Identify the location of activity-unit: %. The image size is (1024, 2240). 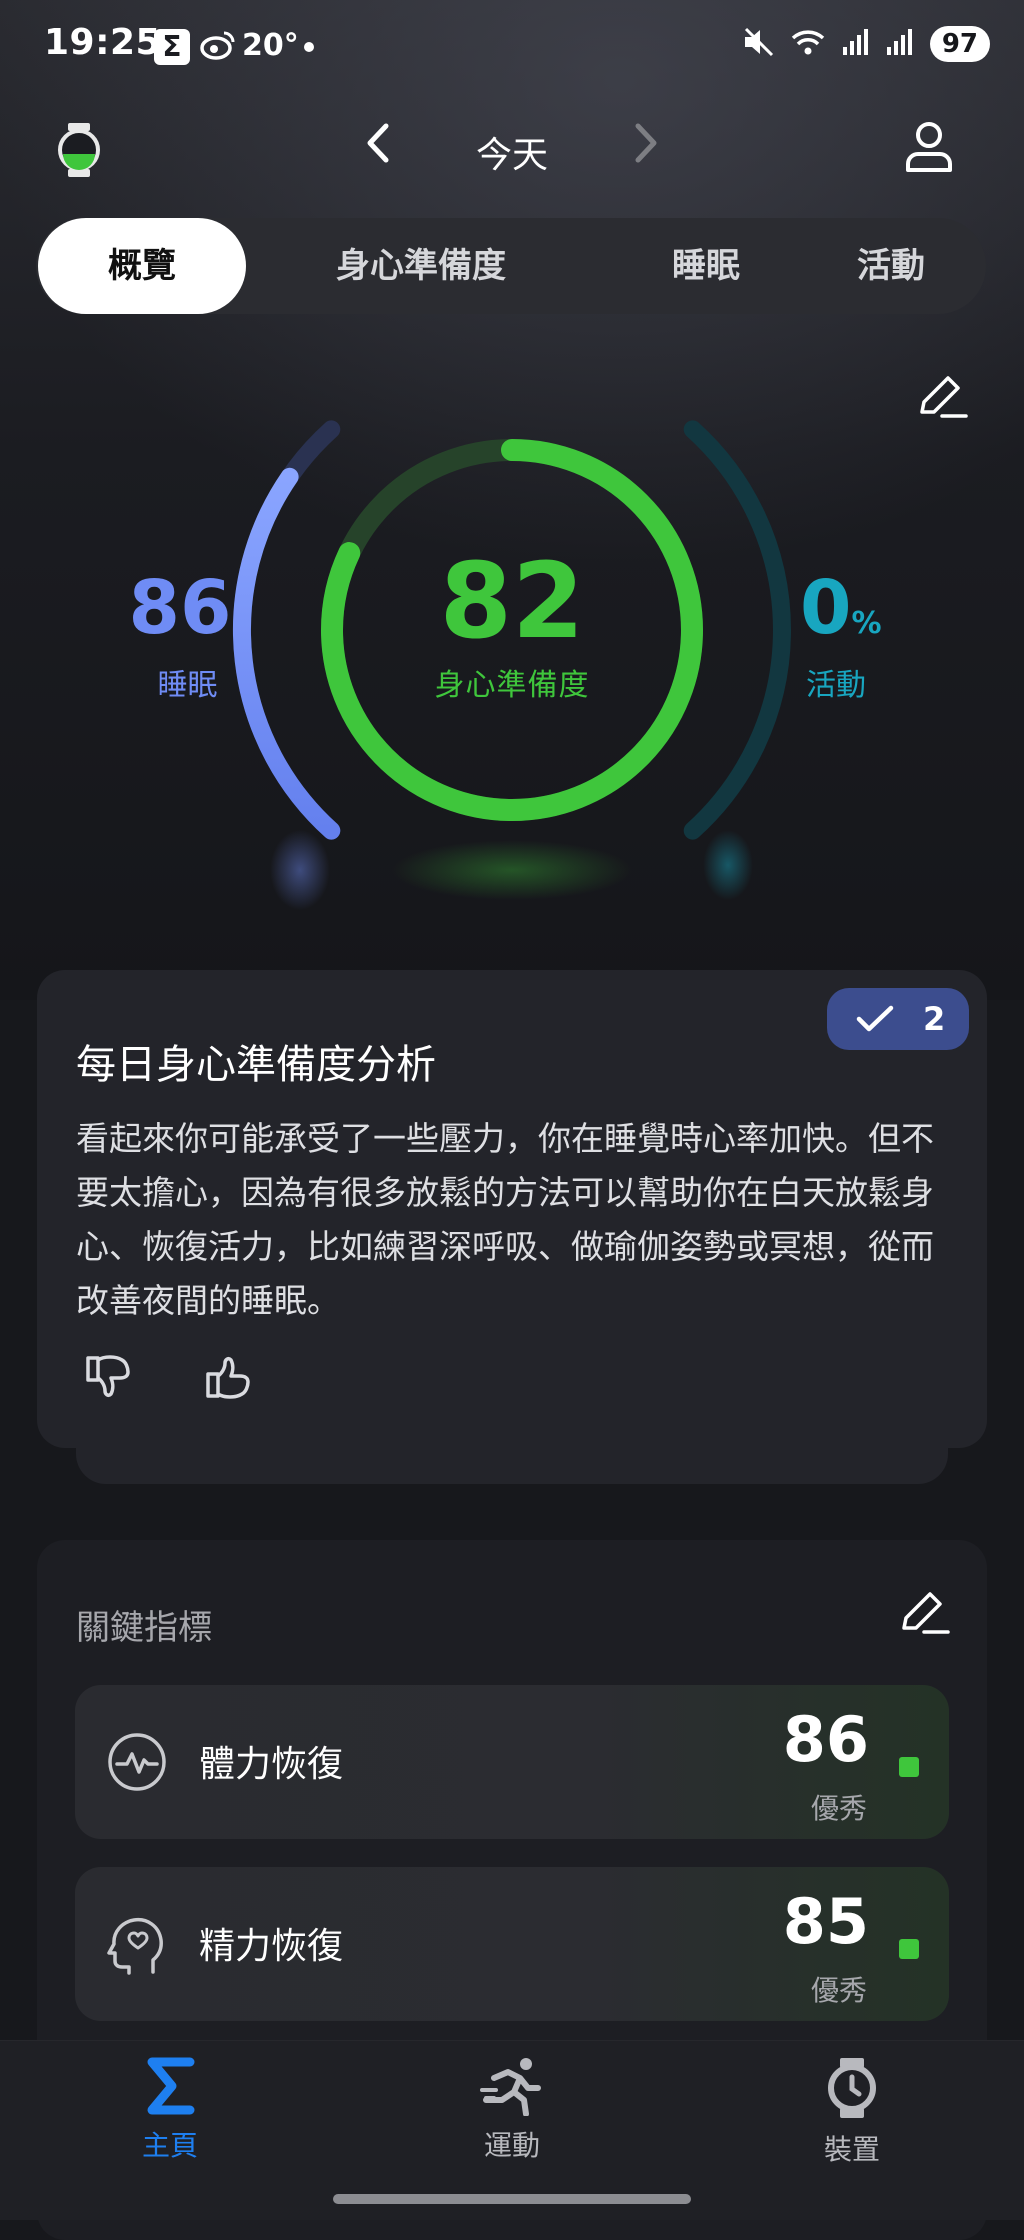
(866, 623).